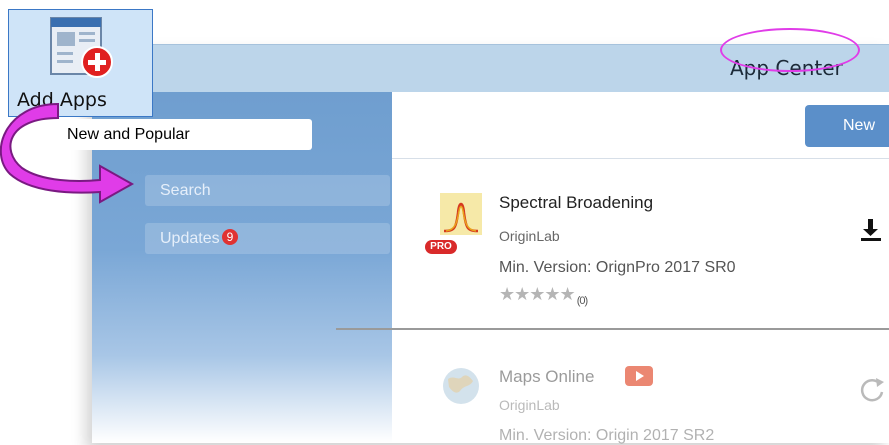 The height and width of the screenshot is (445, 889). Describe the element at coordinates (67, 153) in the screenshot. I see `curved-arrow-icon` at that location.